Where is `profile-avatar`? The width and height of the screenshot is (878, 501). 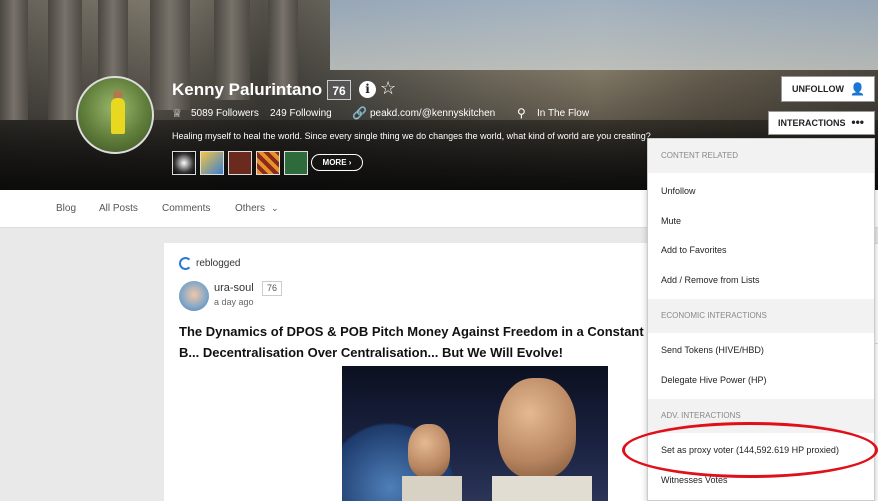
profile-avatar is located at coordinates (115, 115).